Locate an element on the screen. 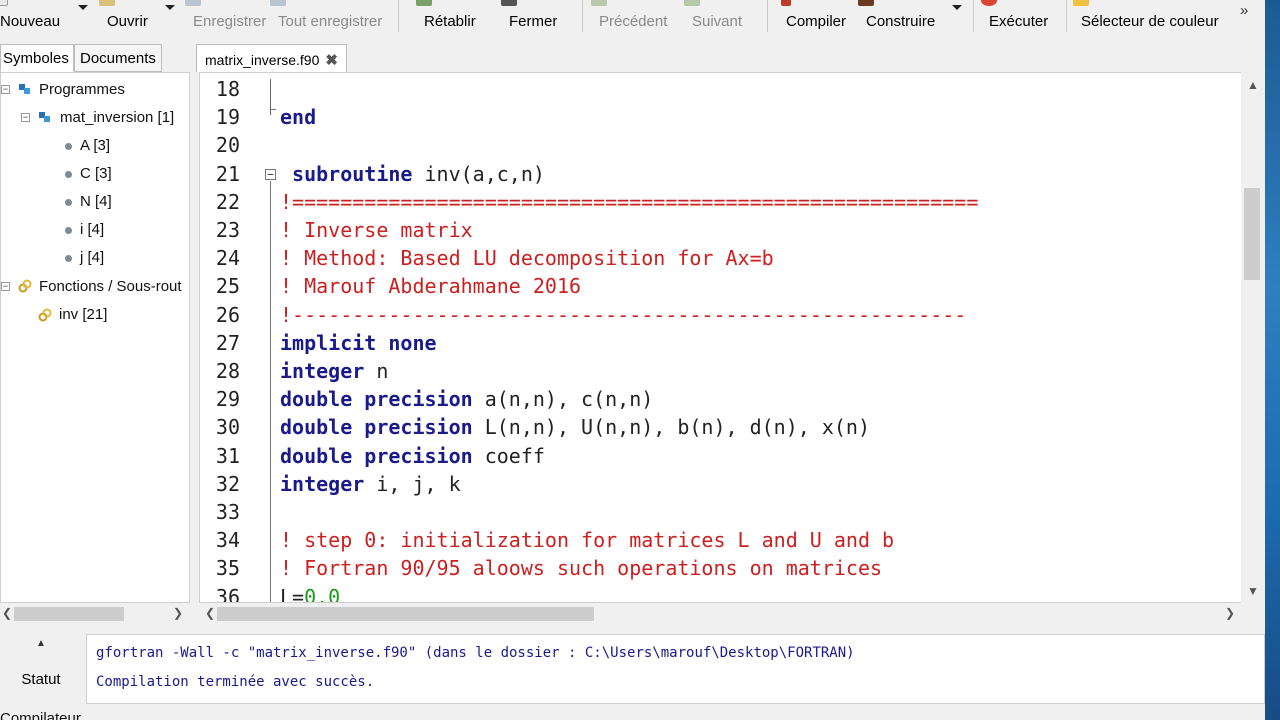 The width and height of the screenshot is (1280, 720). desktop-wallpaper-strip is located at coordinates (1272, 360).